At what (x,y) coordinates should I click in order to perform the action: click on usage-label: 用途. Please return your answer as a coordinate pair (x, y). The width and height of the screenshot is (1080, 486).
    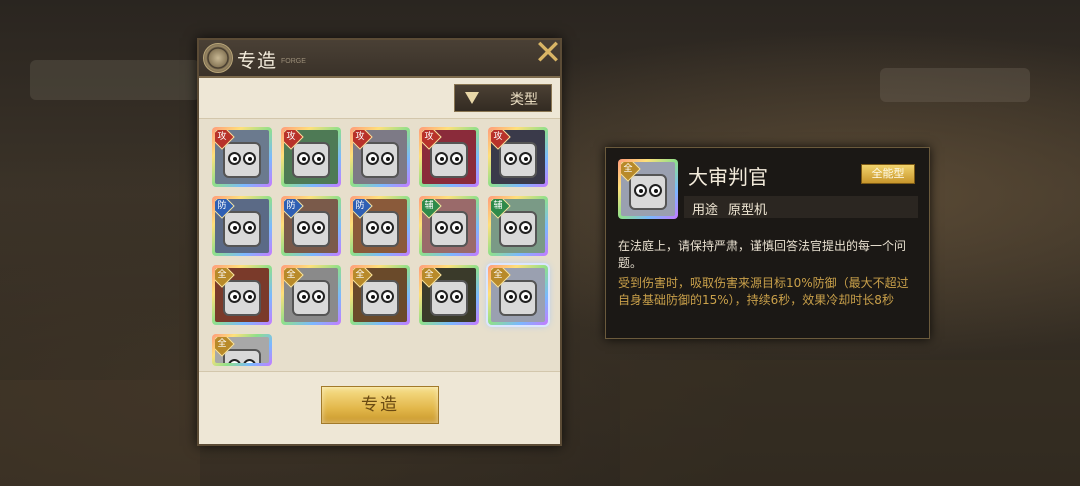
    Looking at the image, I should click on (705, 210).